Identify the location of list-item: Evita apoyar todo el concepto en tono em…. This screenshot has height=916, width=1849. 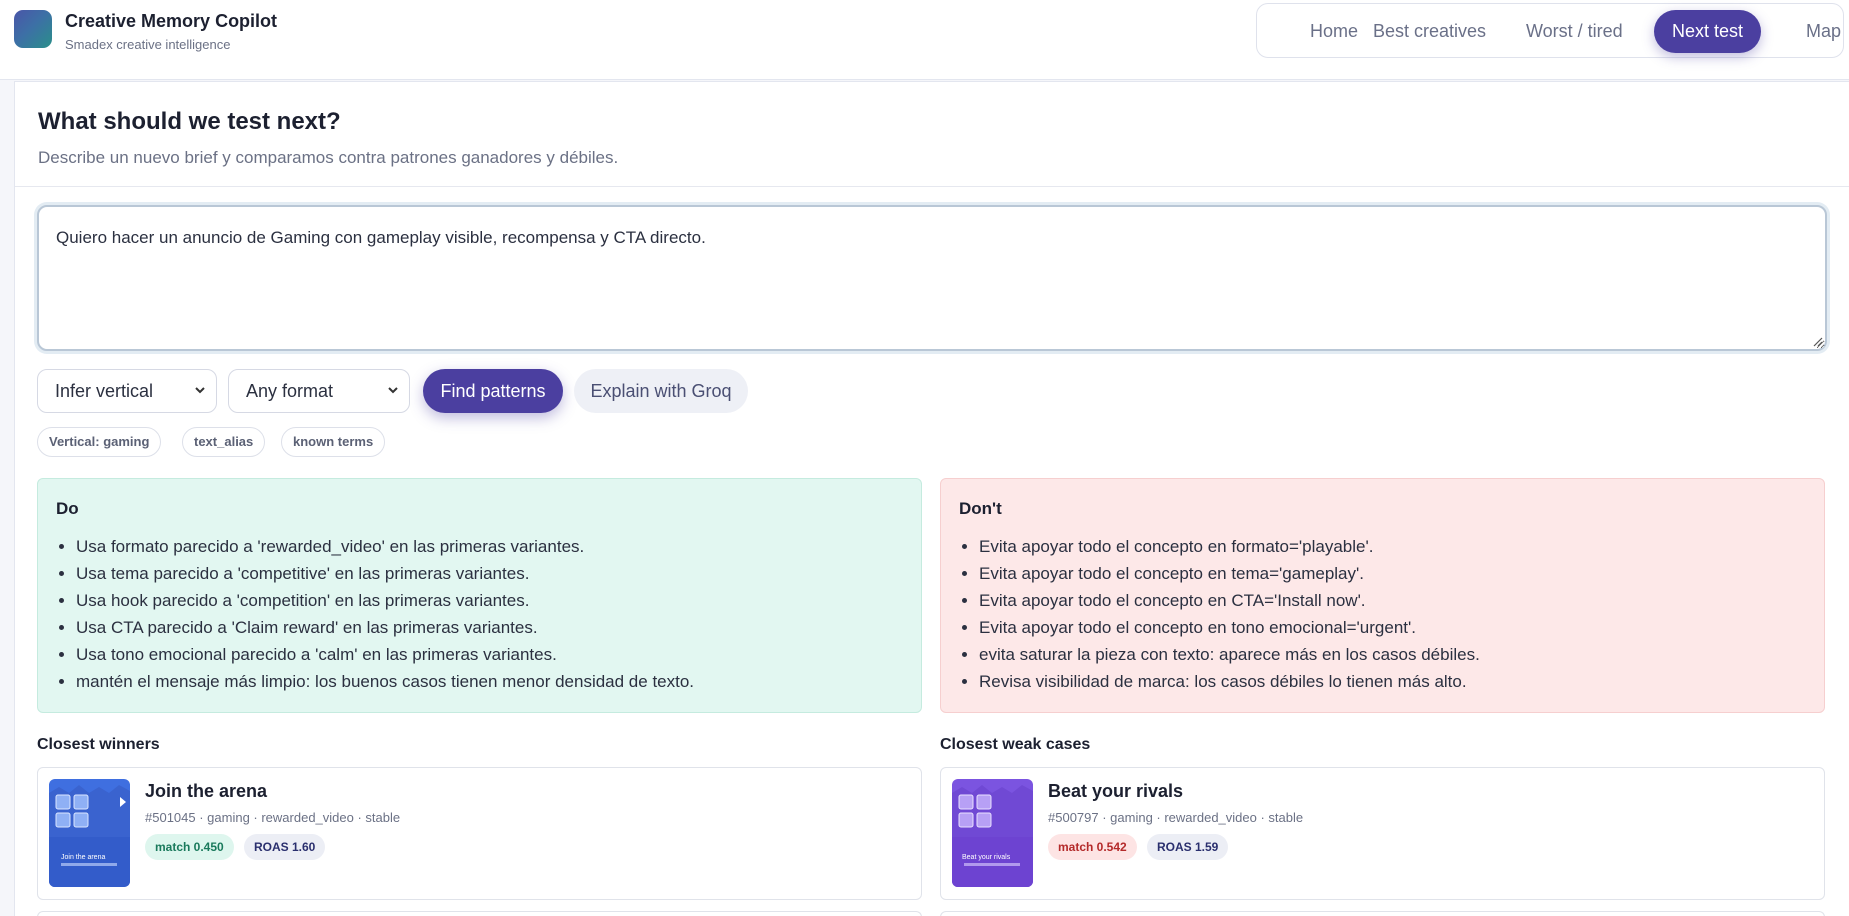
(1229, 627).